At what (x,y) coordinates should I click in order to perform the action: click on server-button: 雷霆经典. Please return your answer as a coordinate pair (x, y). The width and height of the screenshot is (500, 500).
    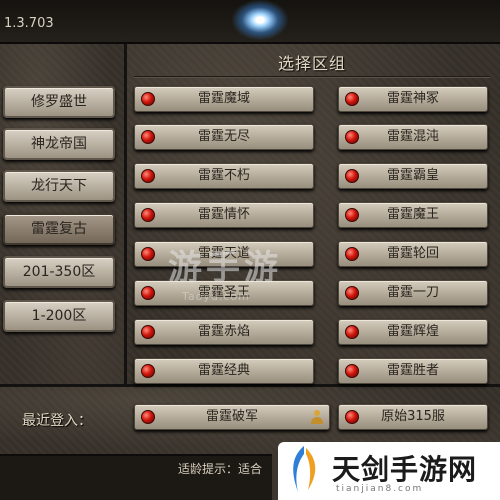
    Looking at the image, I should click on (224, 371).